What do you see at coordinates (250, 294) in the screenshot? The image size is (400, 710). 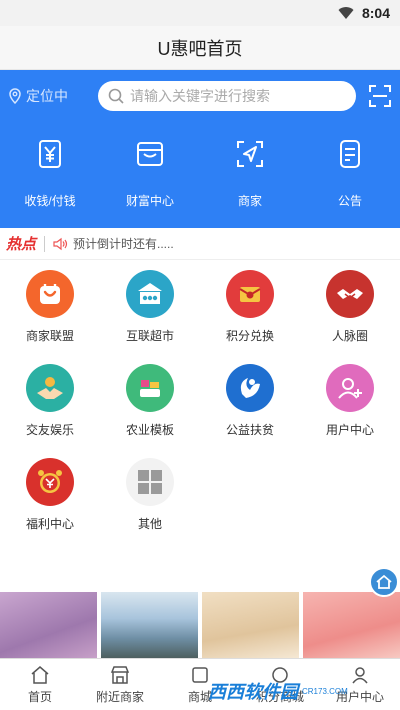 I see `red-envelope-icon` at bounding box center [250, 294].